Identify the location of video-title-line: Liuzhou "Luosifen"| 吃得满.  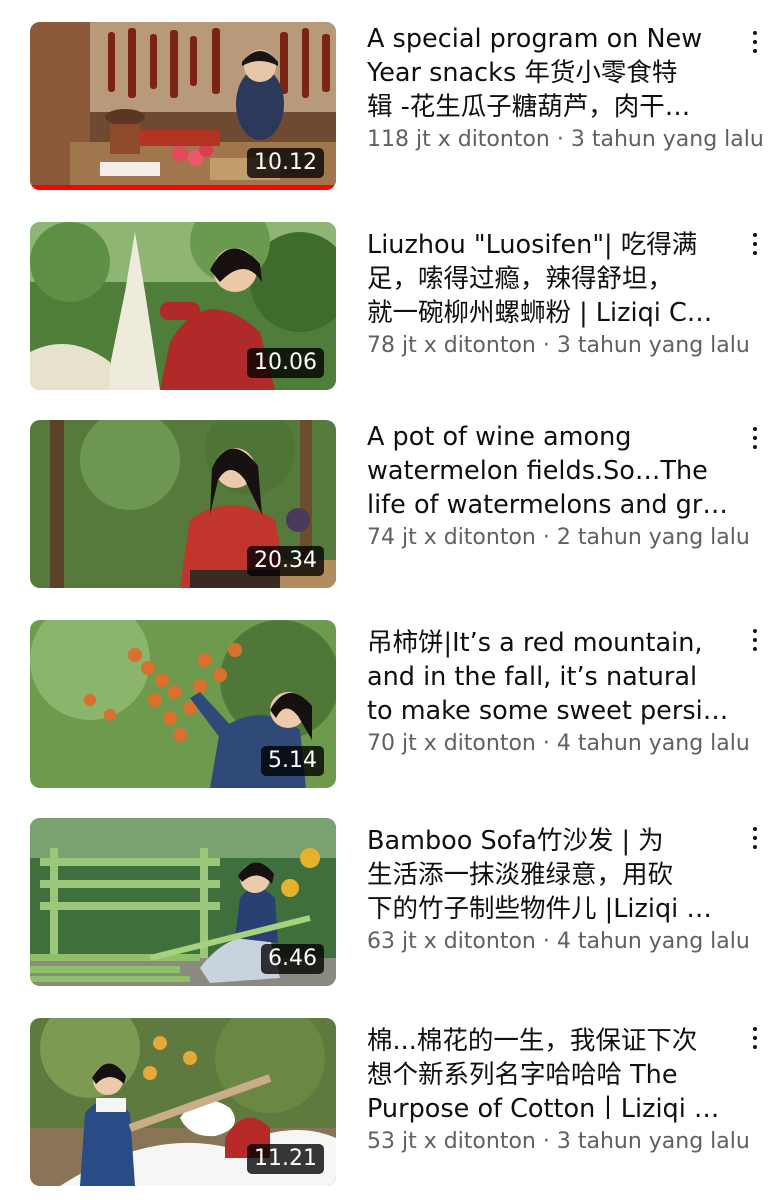
(532, 245).